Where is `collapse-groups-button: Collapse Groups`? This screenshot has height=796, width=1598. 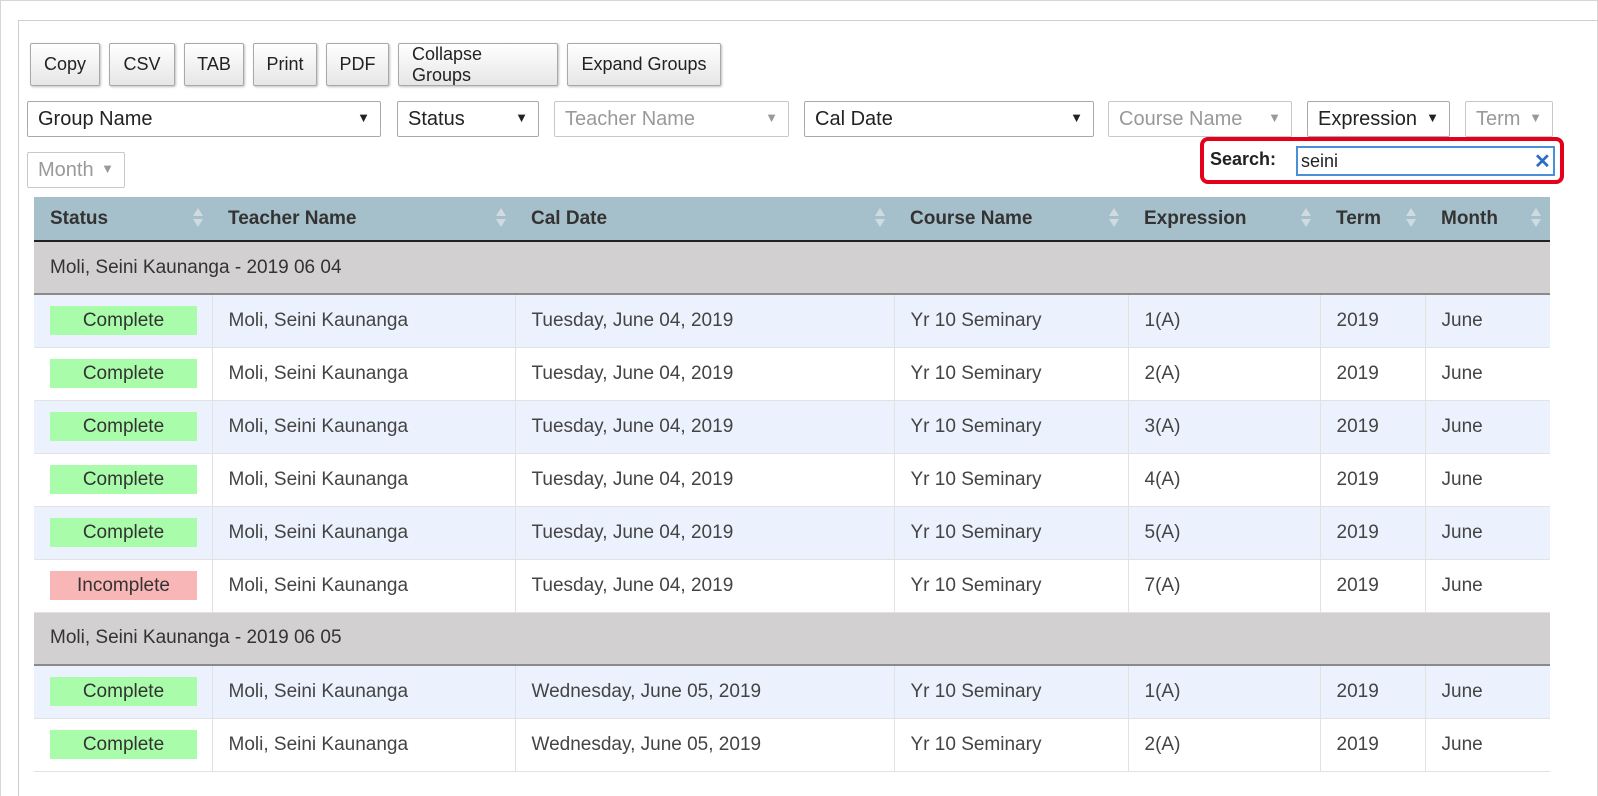 collapse-groups-button: Collapse Groups is located at coordinates (478, 64).